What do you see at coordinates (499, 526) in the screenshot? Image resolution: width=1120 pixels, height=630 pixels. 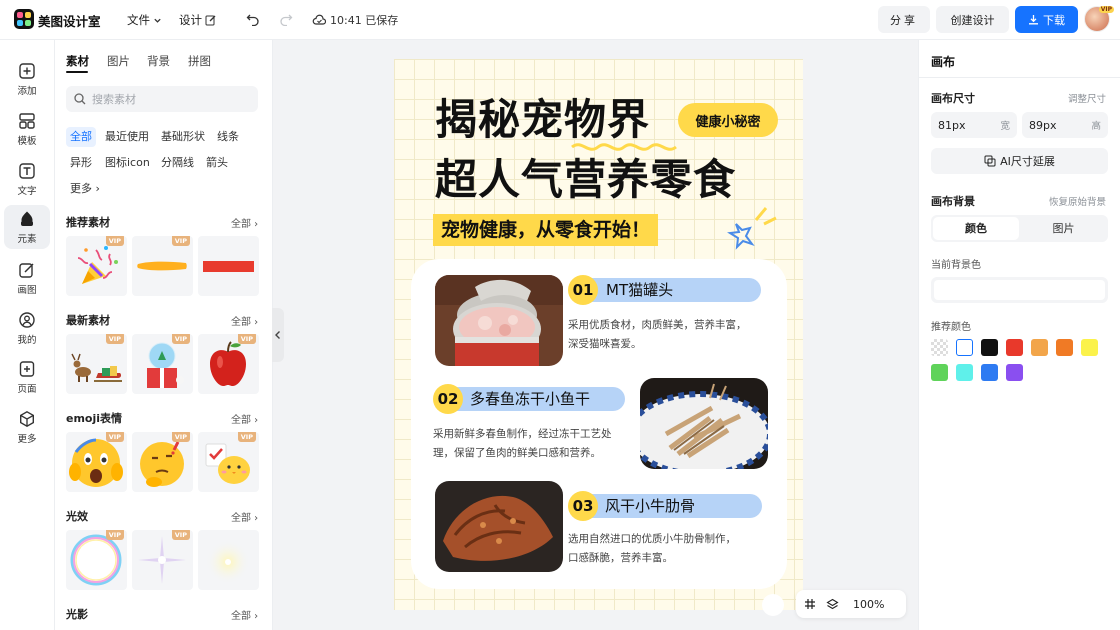 I see `beef-jerky-image` at bounding box center [499, 526].